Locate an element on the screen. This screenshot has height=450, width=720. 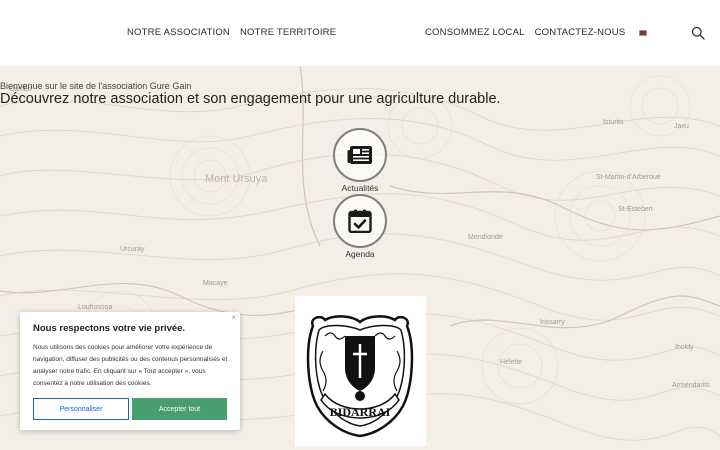
bidarrai-logo: BIDARRAI is located at coordinates (360, 371).